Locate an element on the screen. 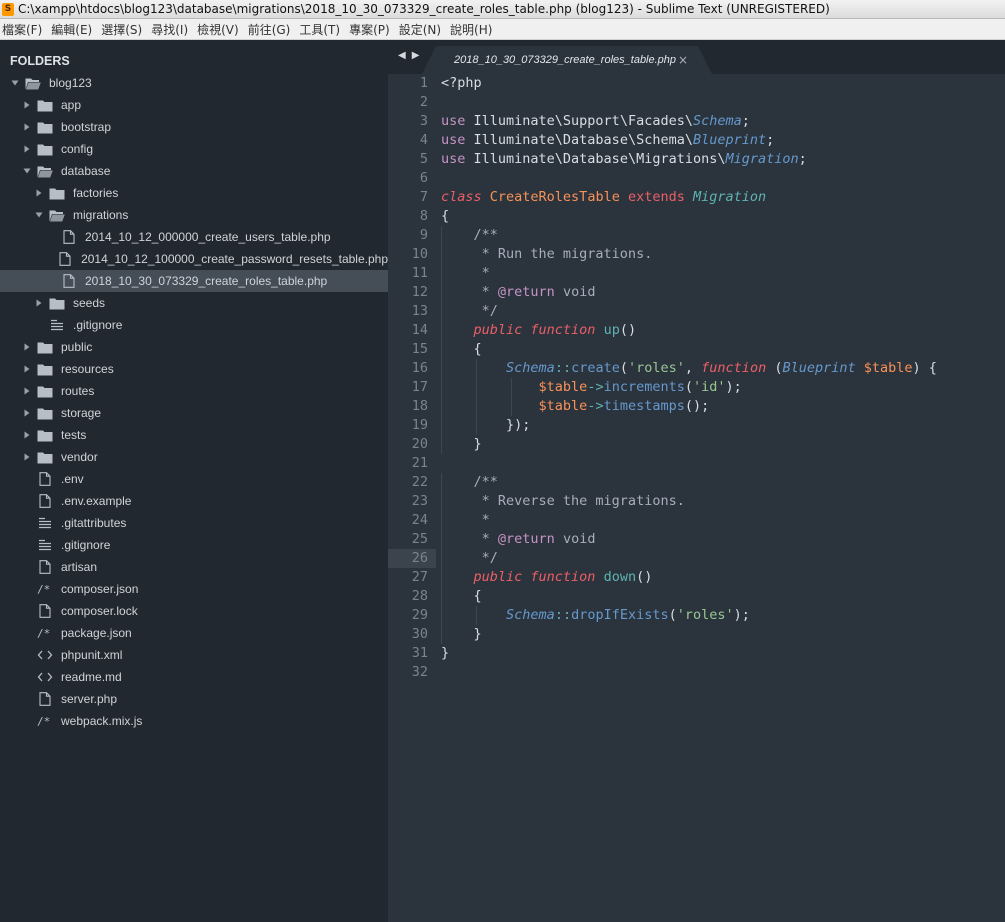  code-line: 3 use Illuminate\Support\Facades\Schema; is located at coordinates (696, 121).